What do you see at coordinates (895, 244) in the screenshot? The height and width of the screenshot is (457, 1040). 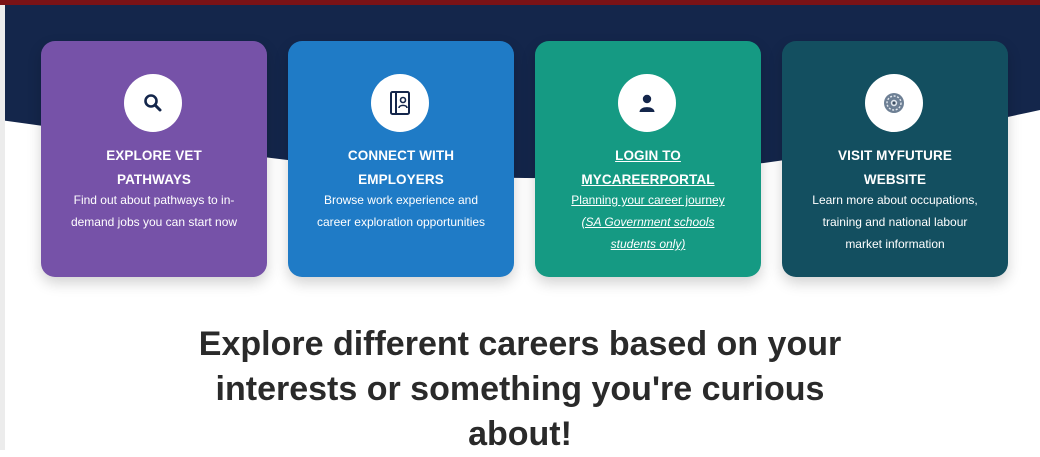 I see `card-desc-line: market information` at bounding box center [895, 244].